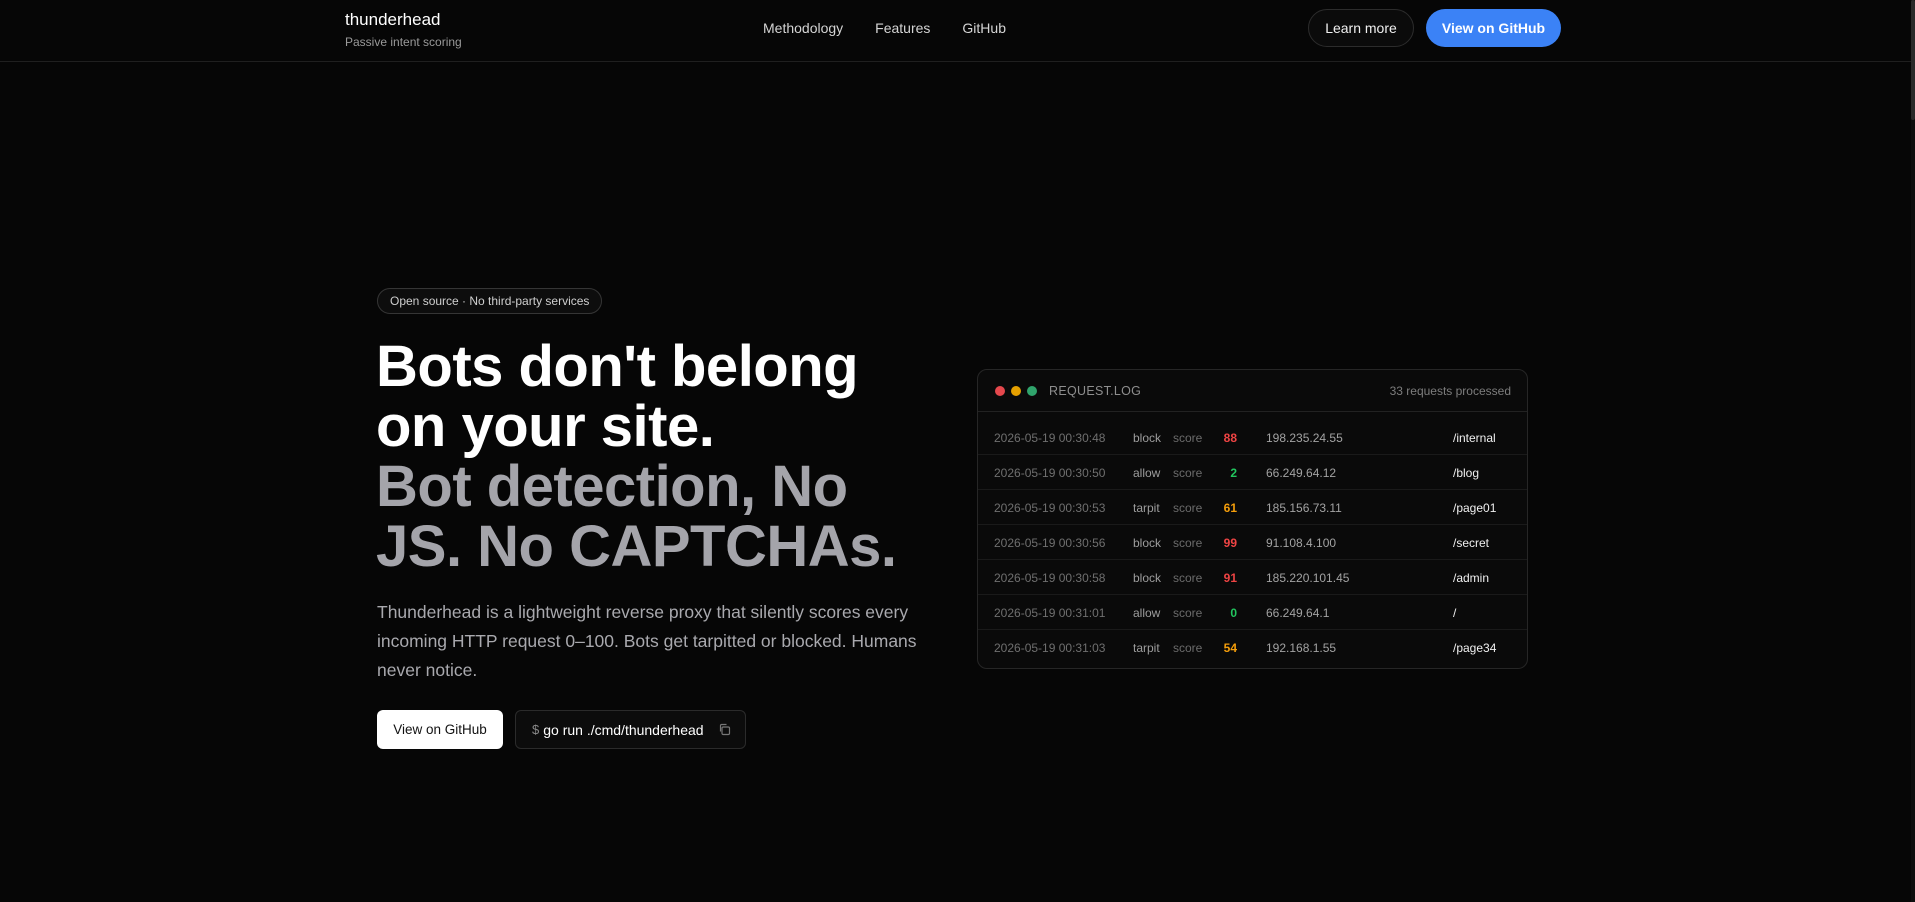 Image resolution: width=1915 pixels, height=902 pixels. What do you see at coordinates (1050, 473) in the screenshot?
I see `log-timestamp: 2026-05-19 00:30:50` at bounding box center [1050, 473].